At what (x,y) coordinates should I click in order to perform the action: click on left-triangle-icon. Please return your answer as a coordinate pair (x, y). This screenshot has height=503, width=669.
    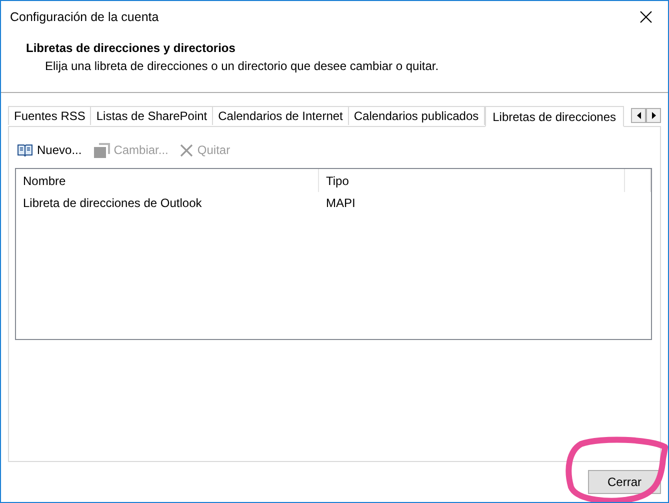
    Looking at the image, I should click on (638, 115).